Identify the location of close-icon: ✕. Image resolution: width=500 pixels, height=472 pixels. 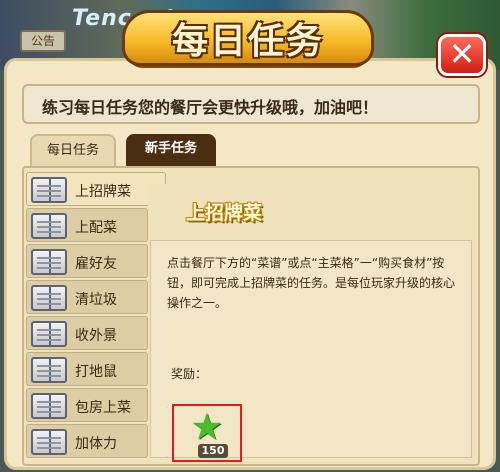
(462, 54).